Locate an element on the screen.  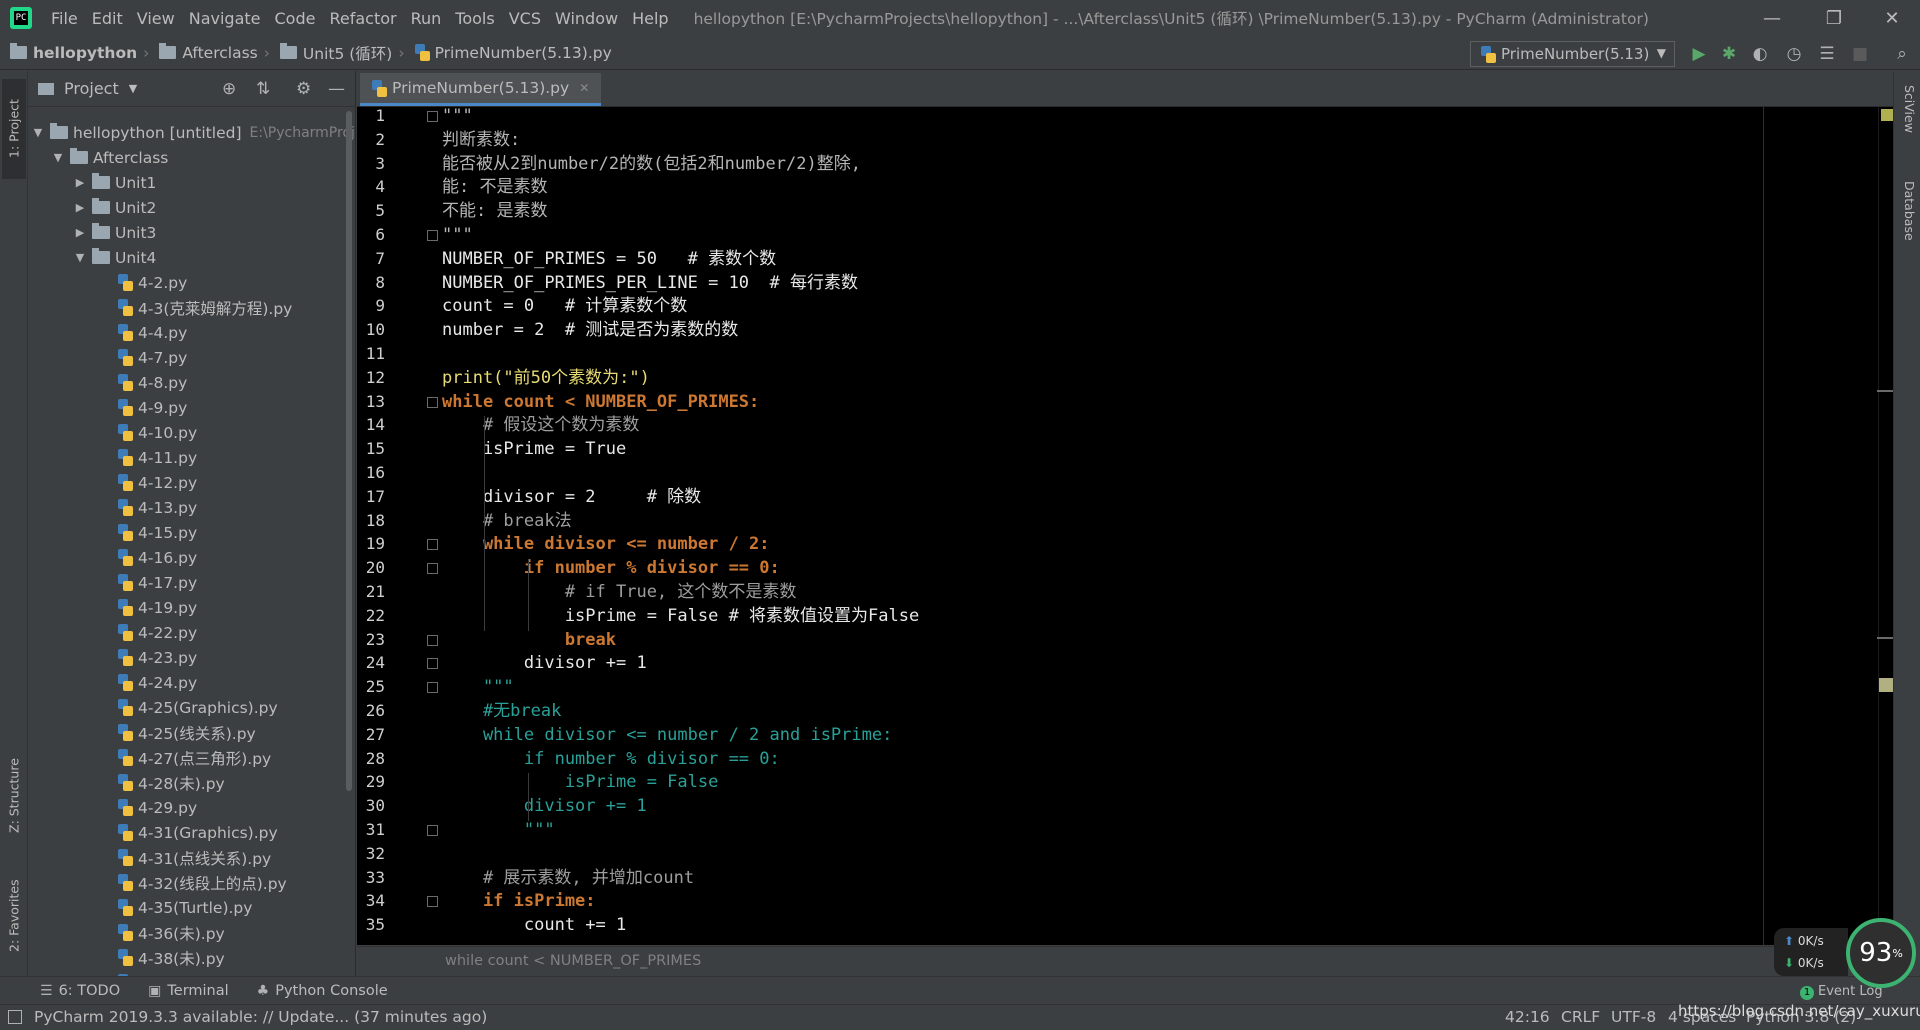
code-line: isPrime = True is located at coordinates (534, 449).